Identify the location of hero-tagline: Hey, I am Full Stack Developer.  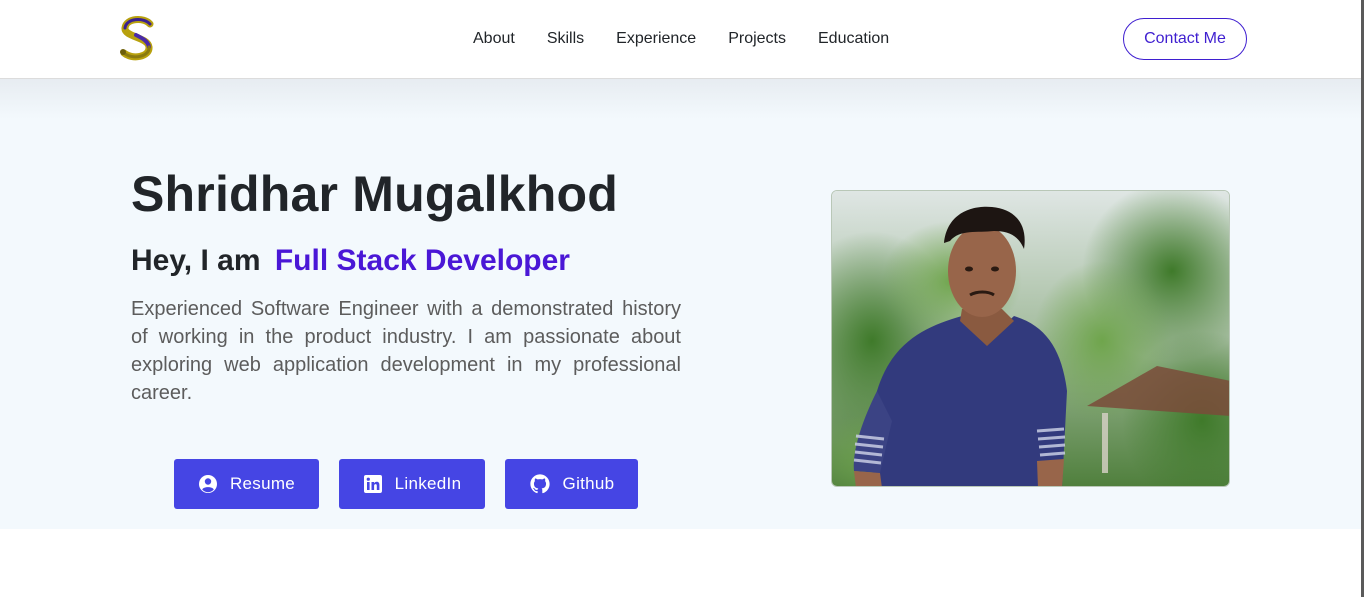
(350, 261).